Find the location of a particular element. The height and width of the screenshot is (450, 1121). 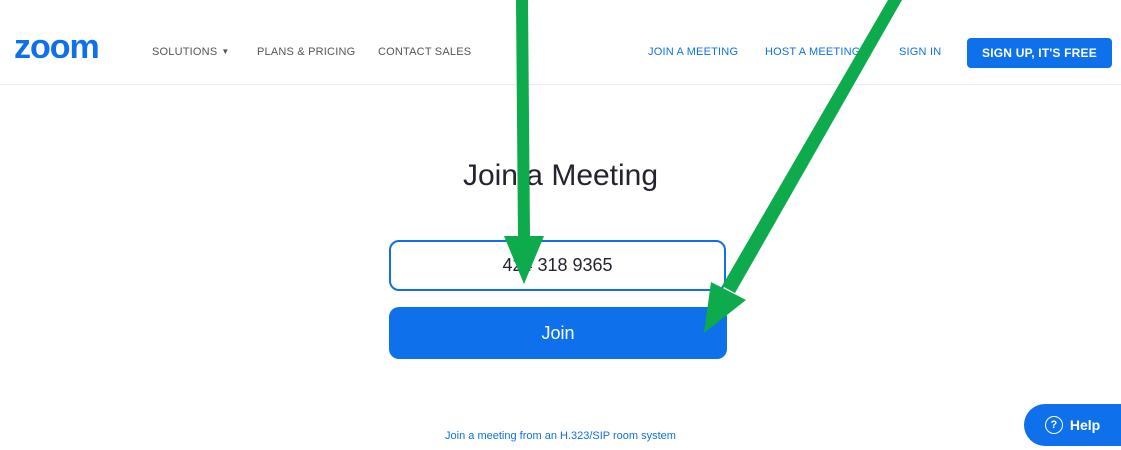

nav-plans-pricing: PLANS & PRICING is located at coordinates (306, 52).